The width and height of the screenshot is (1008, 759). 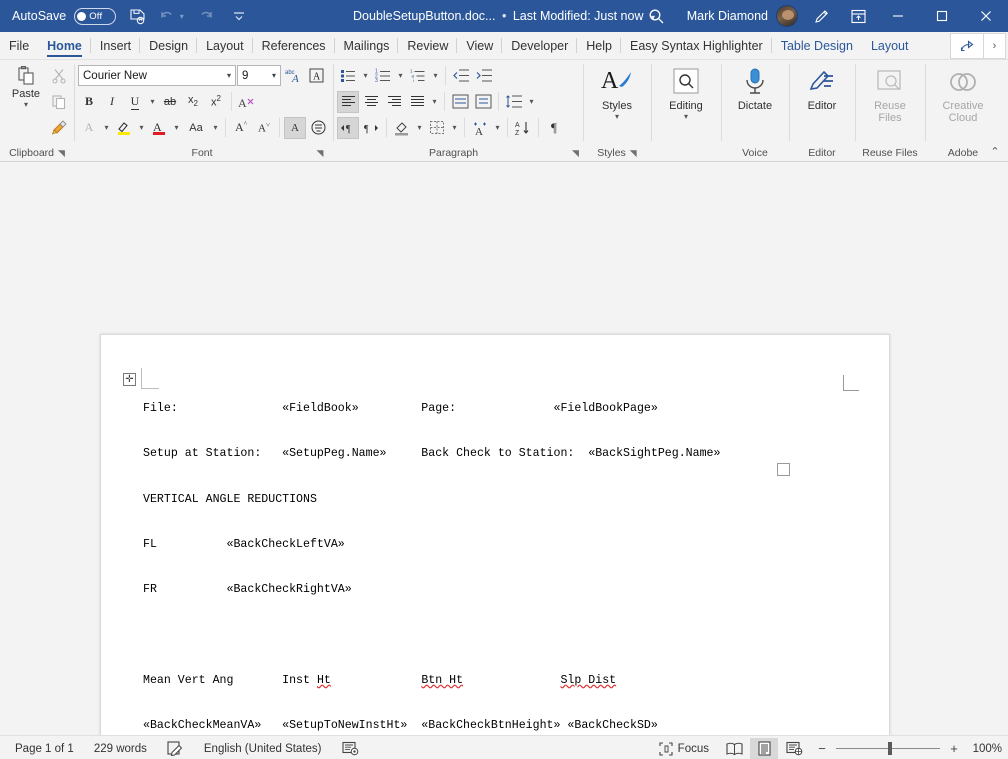 What do you see at coordinates (418, 76) in the screenshot?
I see `multilevel-list-icon: 1ai` at bounding box center [418, 76].